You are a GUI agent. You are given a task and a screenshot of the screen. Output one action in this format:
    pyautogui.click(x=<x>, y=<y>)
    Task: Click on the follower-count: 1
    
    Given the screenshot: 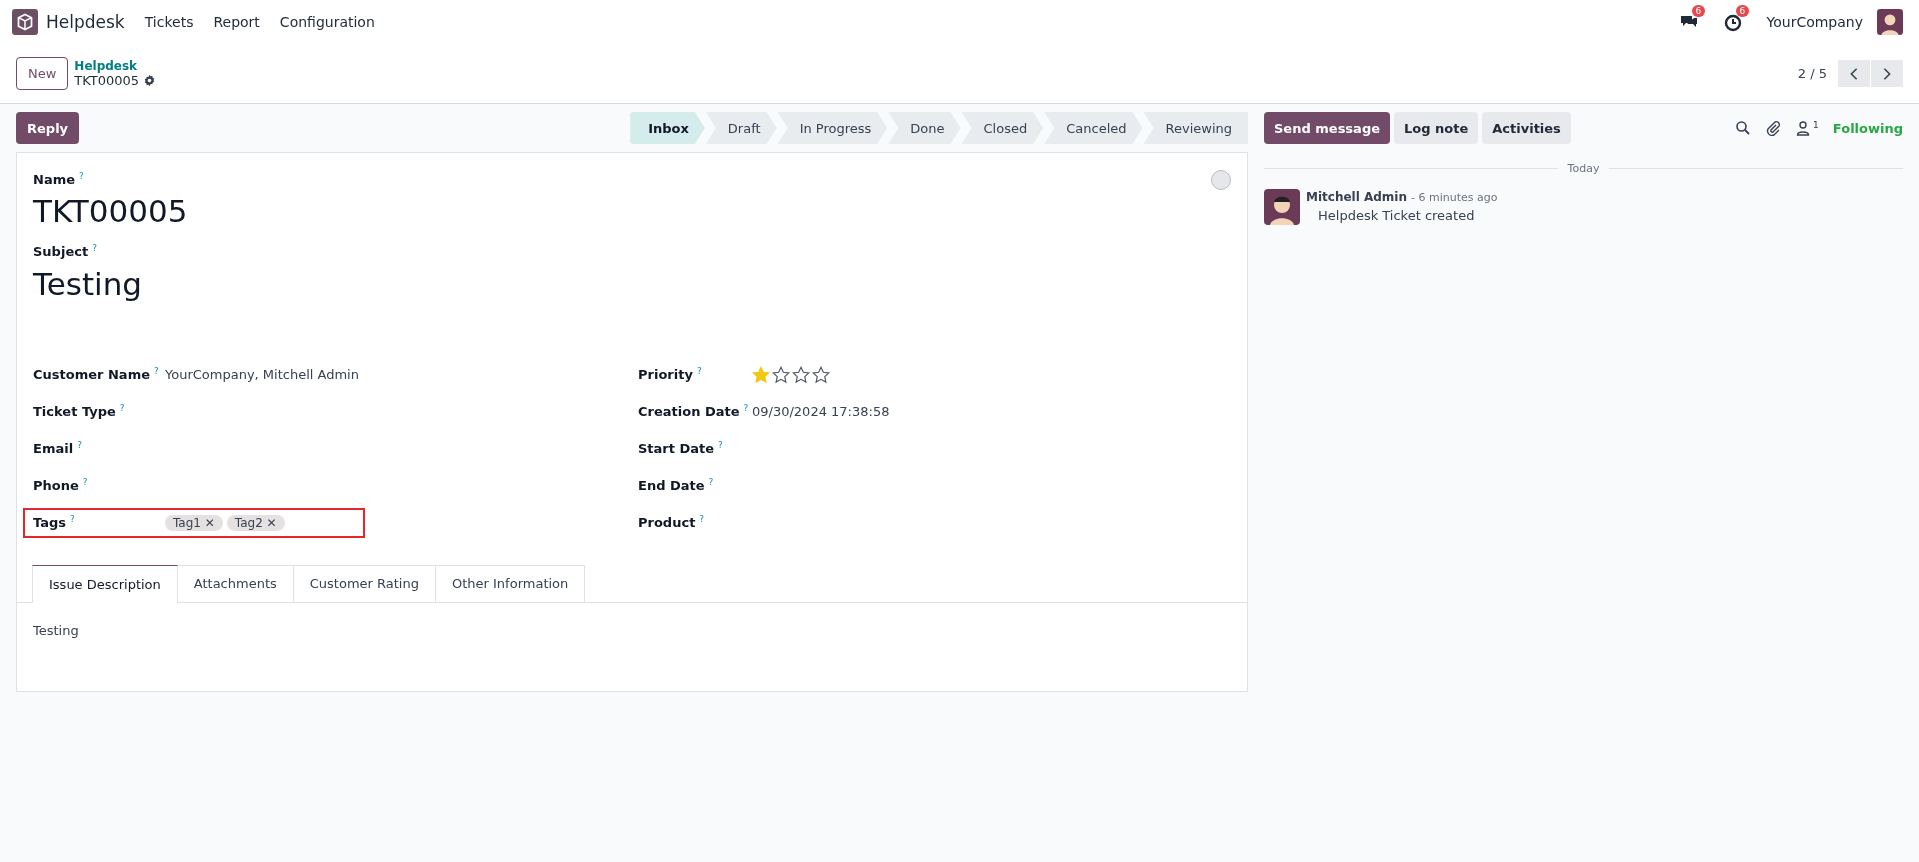 What is the action you would take?
    pyautogui.click(x=1816, y=125)
    